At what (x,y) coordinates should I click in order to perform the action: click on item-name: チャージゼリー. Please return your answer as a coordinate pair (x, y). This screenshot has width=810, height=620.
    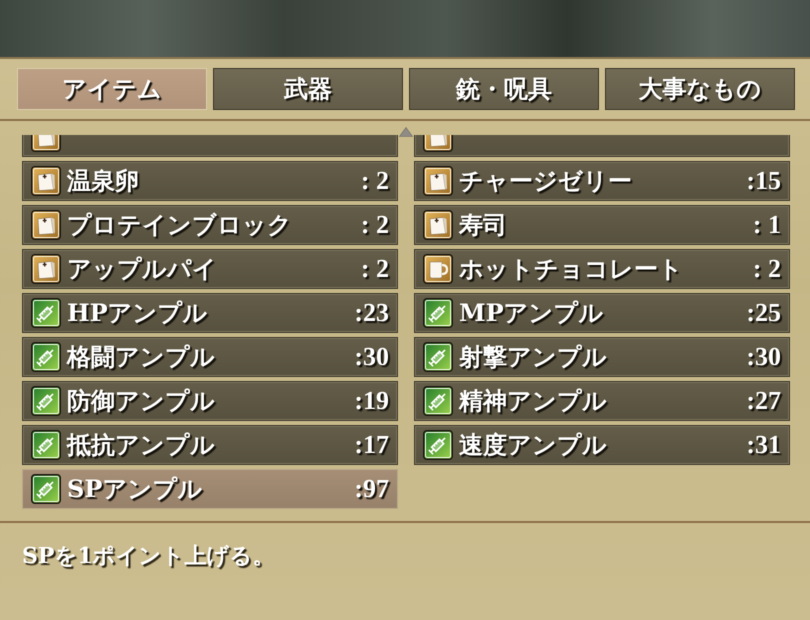
    Looking at the image, I should click on (545, 180).